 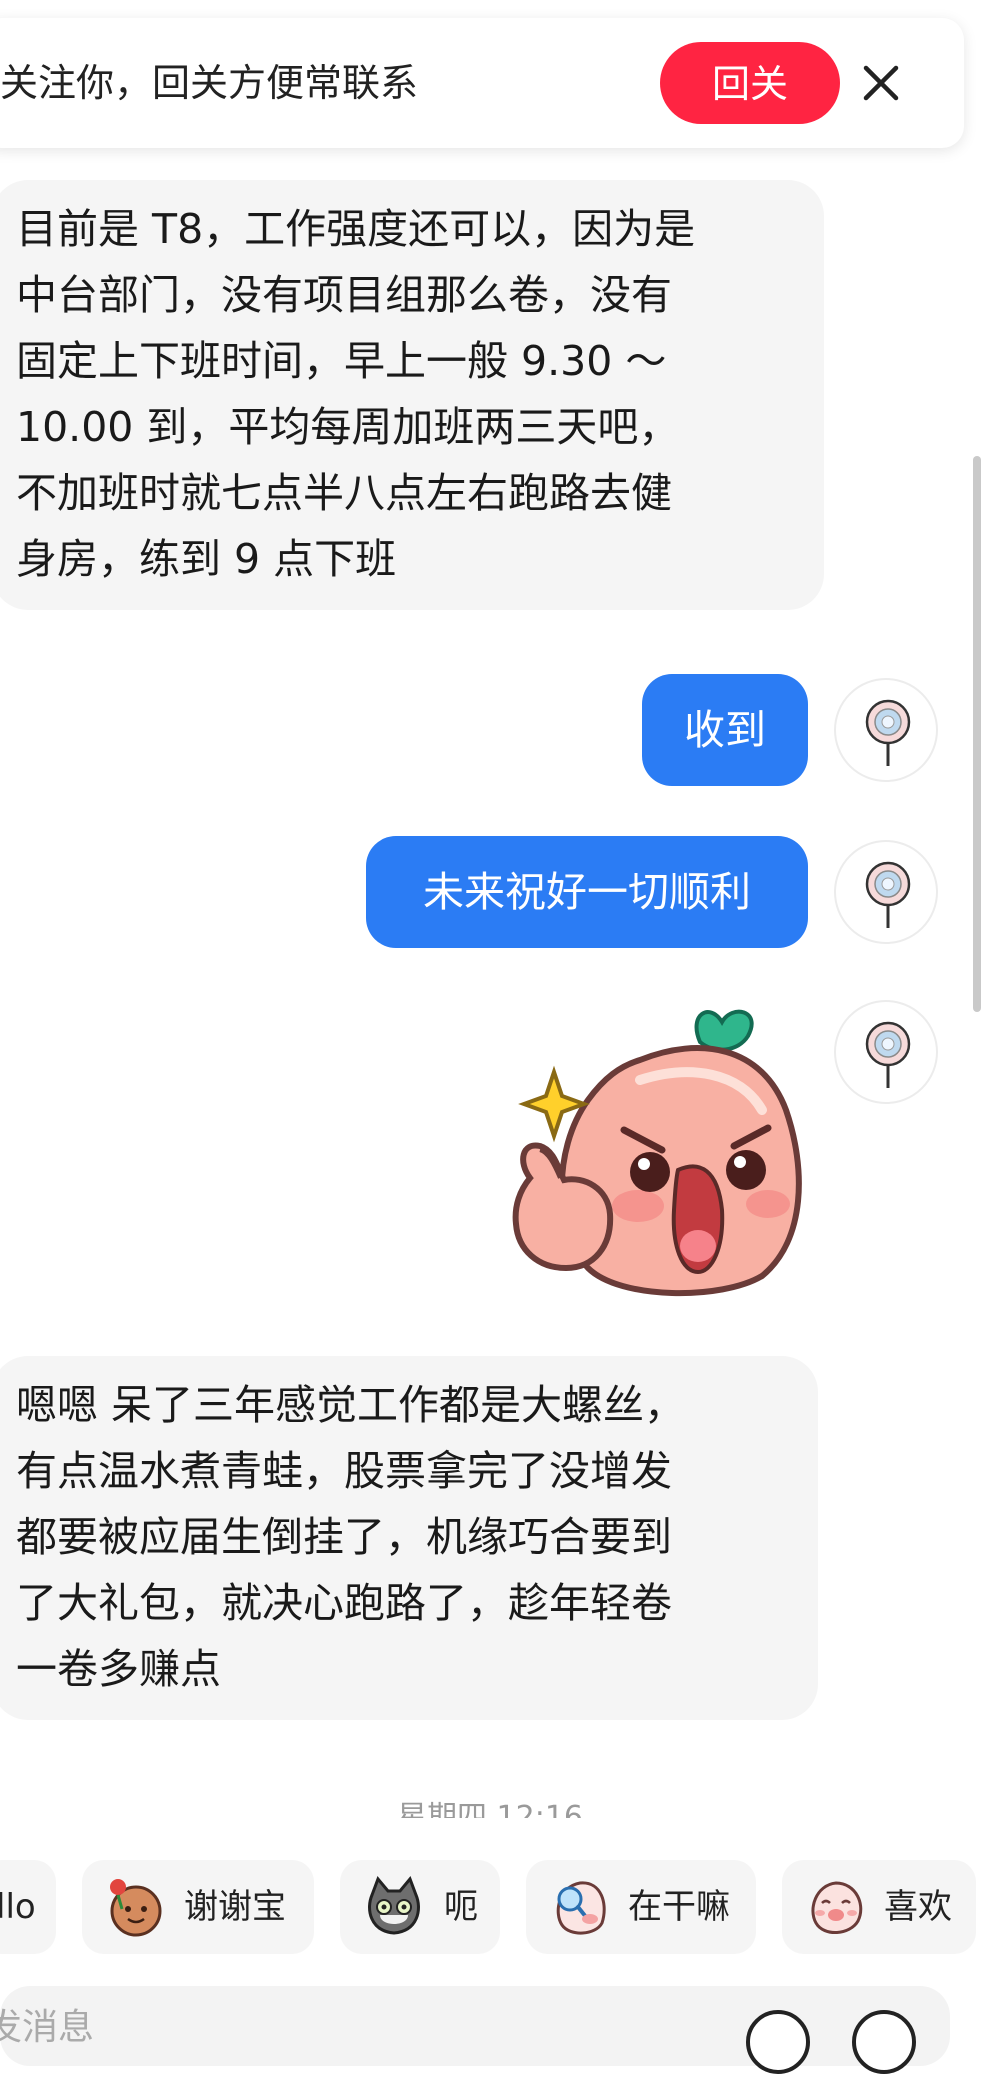 What do you see at coordinates (235, 1907) in the screenshot?
I see `chip-label: 谢谢宝` at bounding box center [235, 1907].